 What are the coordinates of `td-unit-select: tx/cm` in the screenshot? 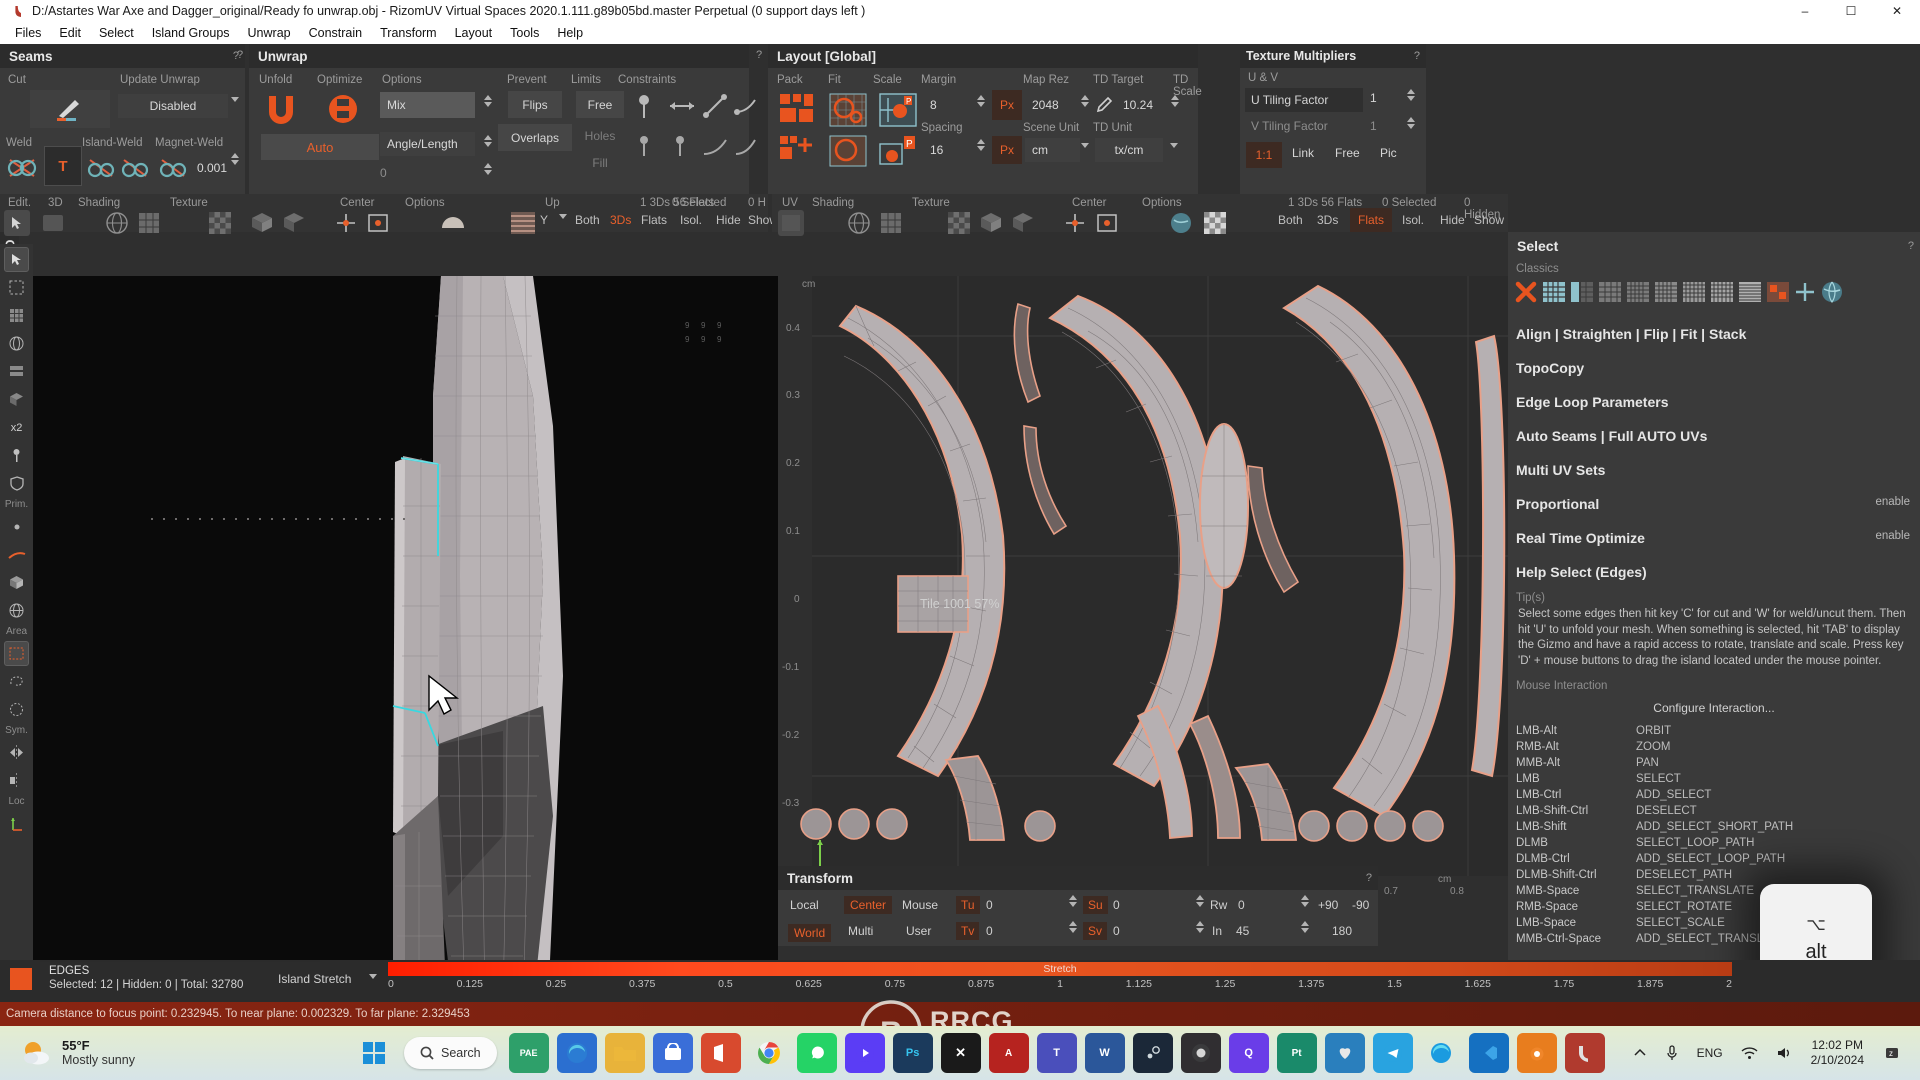 It's located at (1129, 150).